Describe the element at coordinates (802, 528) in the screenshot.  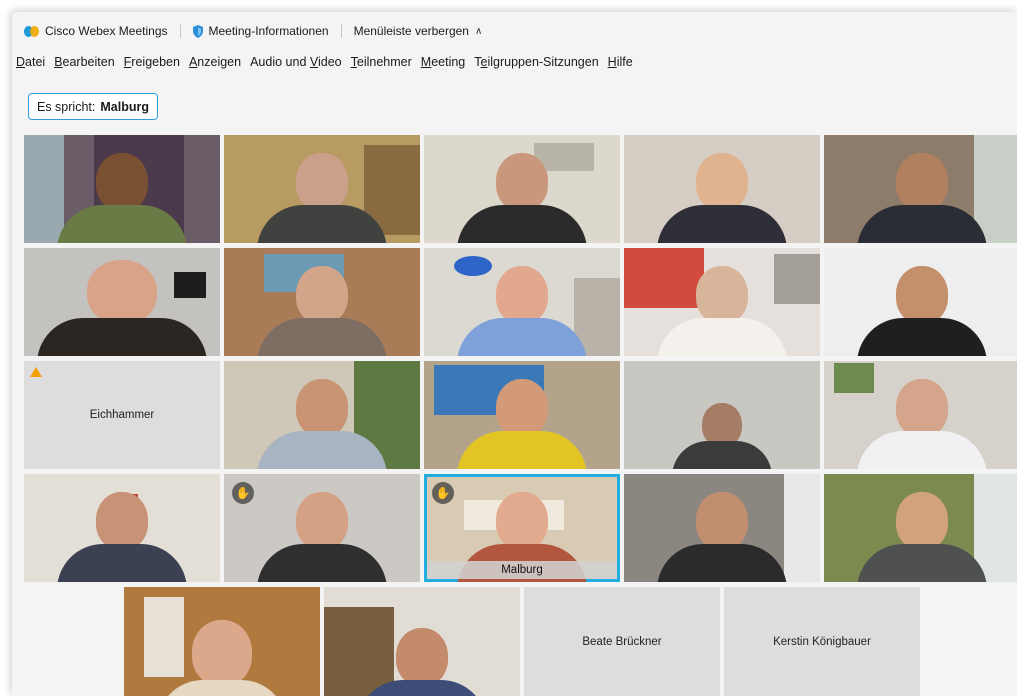
I see `background-window` at that location.